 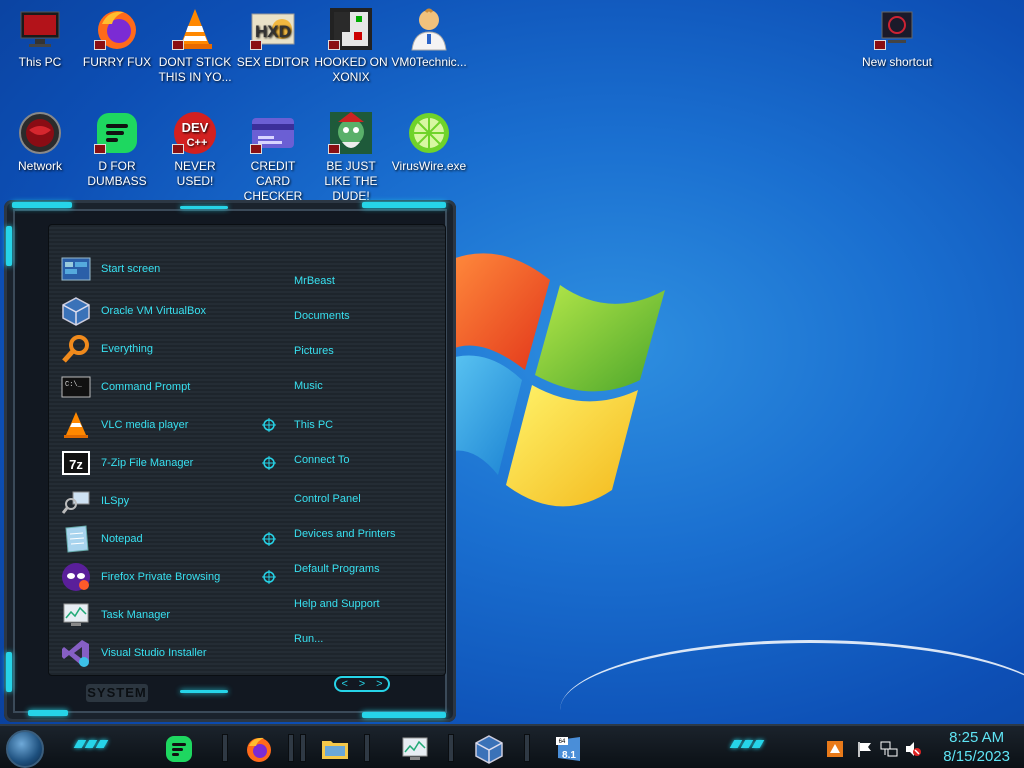 What do you see at coordinates (127, 349) in the screenshot?
I see `program-label: Everything` at bounding box center [127, 349].